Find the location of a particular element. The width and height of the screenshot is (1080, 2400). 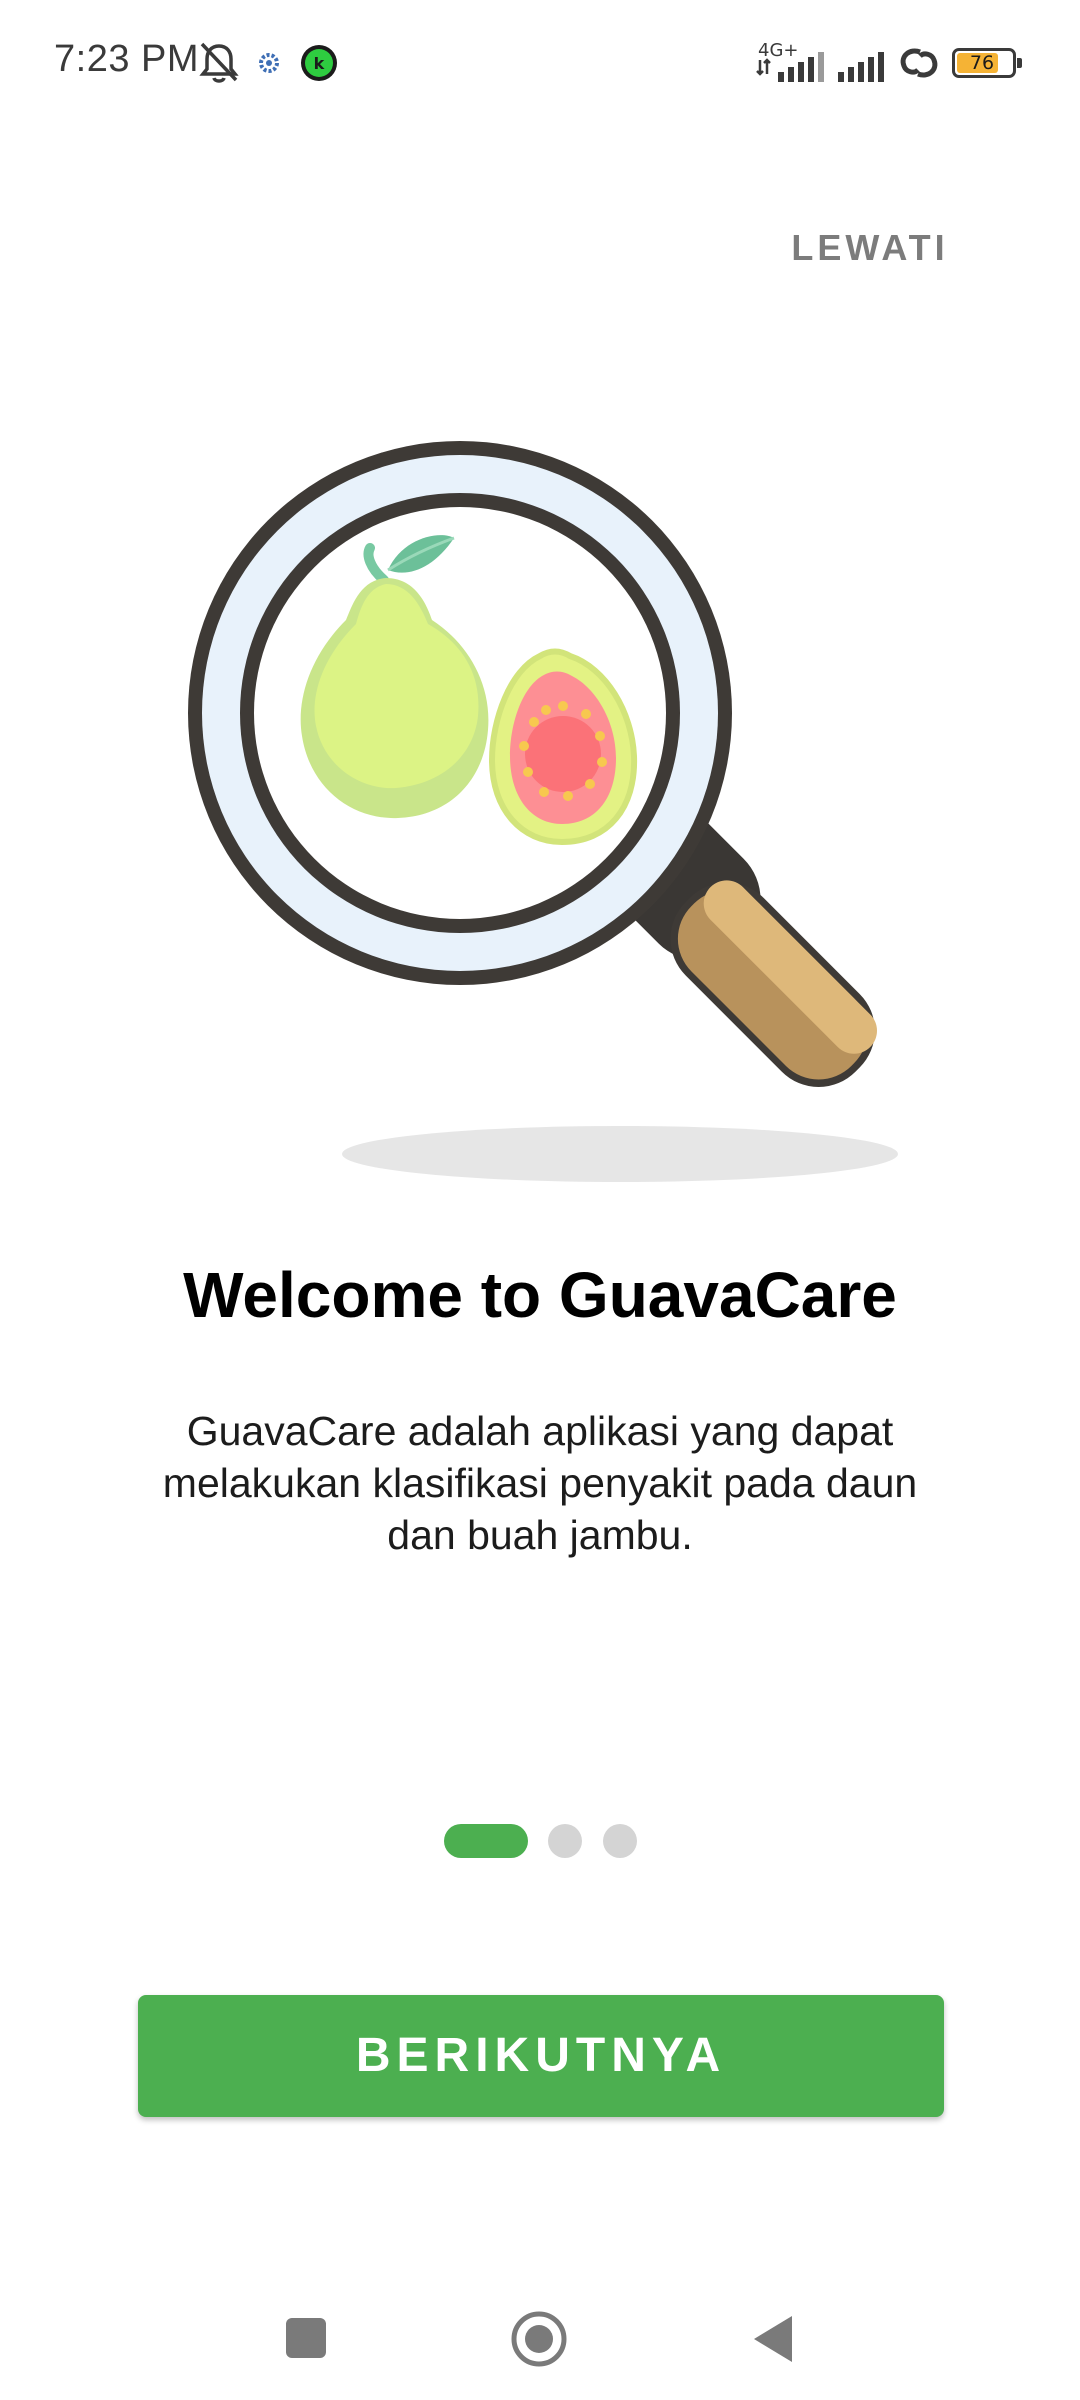

navigation-bar is located at coordinates (540, 2340).